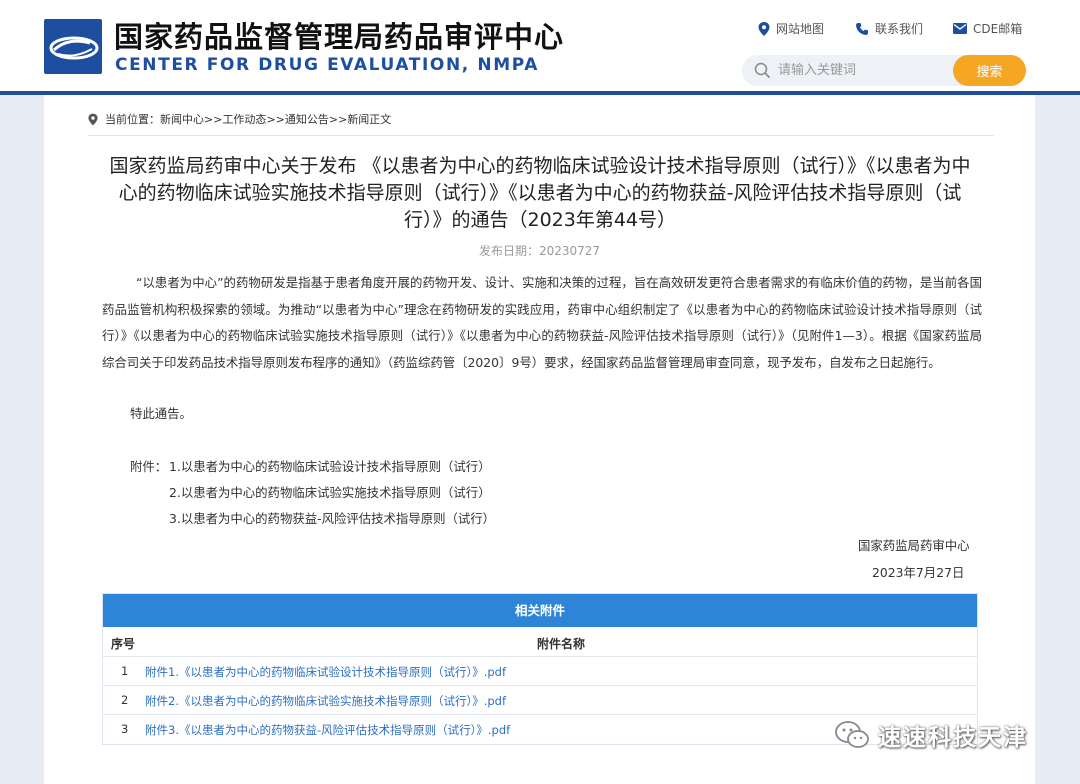 The height and width of the screenshot is (784, 1080). Describe the element at coordinates (998, 29) in the screenshot. I see `cde-mail-label: CDE邮箱` at that location.